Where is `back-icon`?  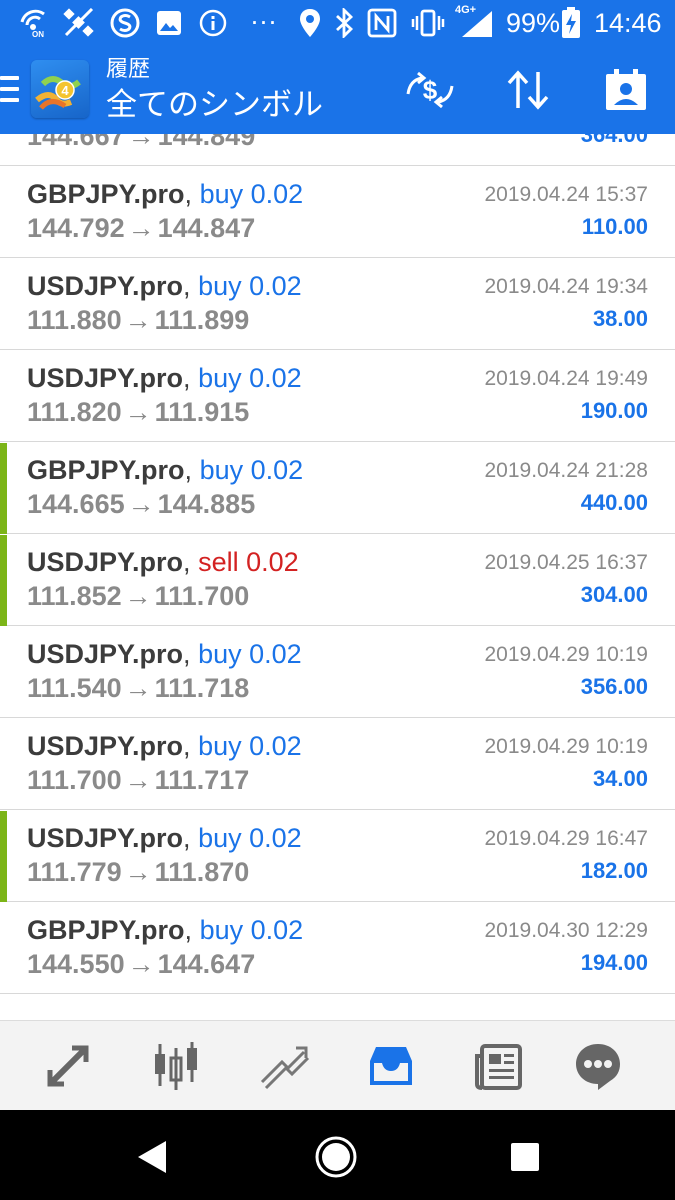 back-icon is located at coordinates (152, 1157).